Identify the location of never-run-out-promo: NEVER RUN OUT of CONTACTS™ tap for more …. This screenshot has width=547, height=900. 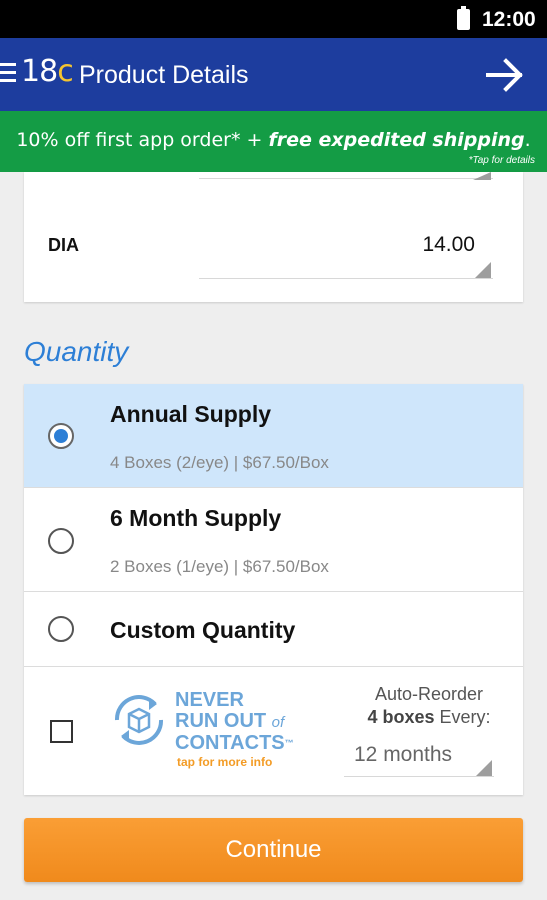
(214, 731).